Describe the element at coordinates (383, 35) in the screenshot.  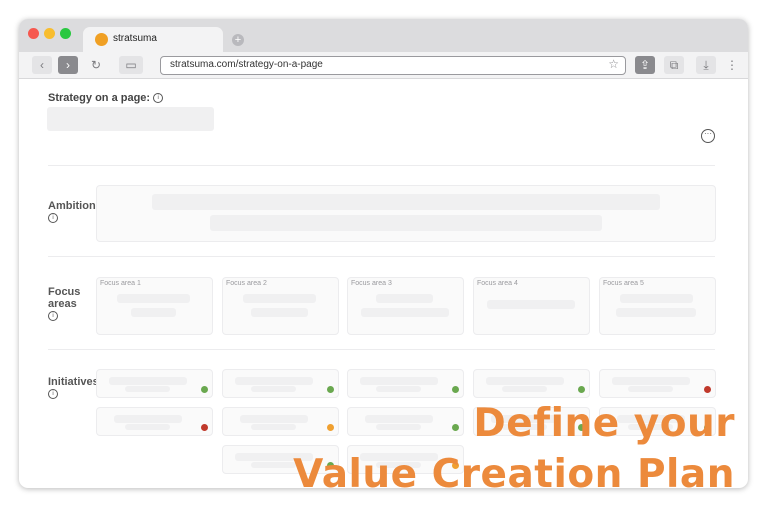
I see `title-bar: stratsuma +` at that location.